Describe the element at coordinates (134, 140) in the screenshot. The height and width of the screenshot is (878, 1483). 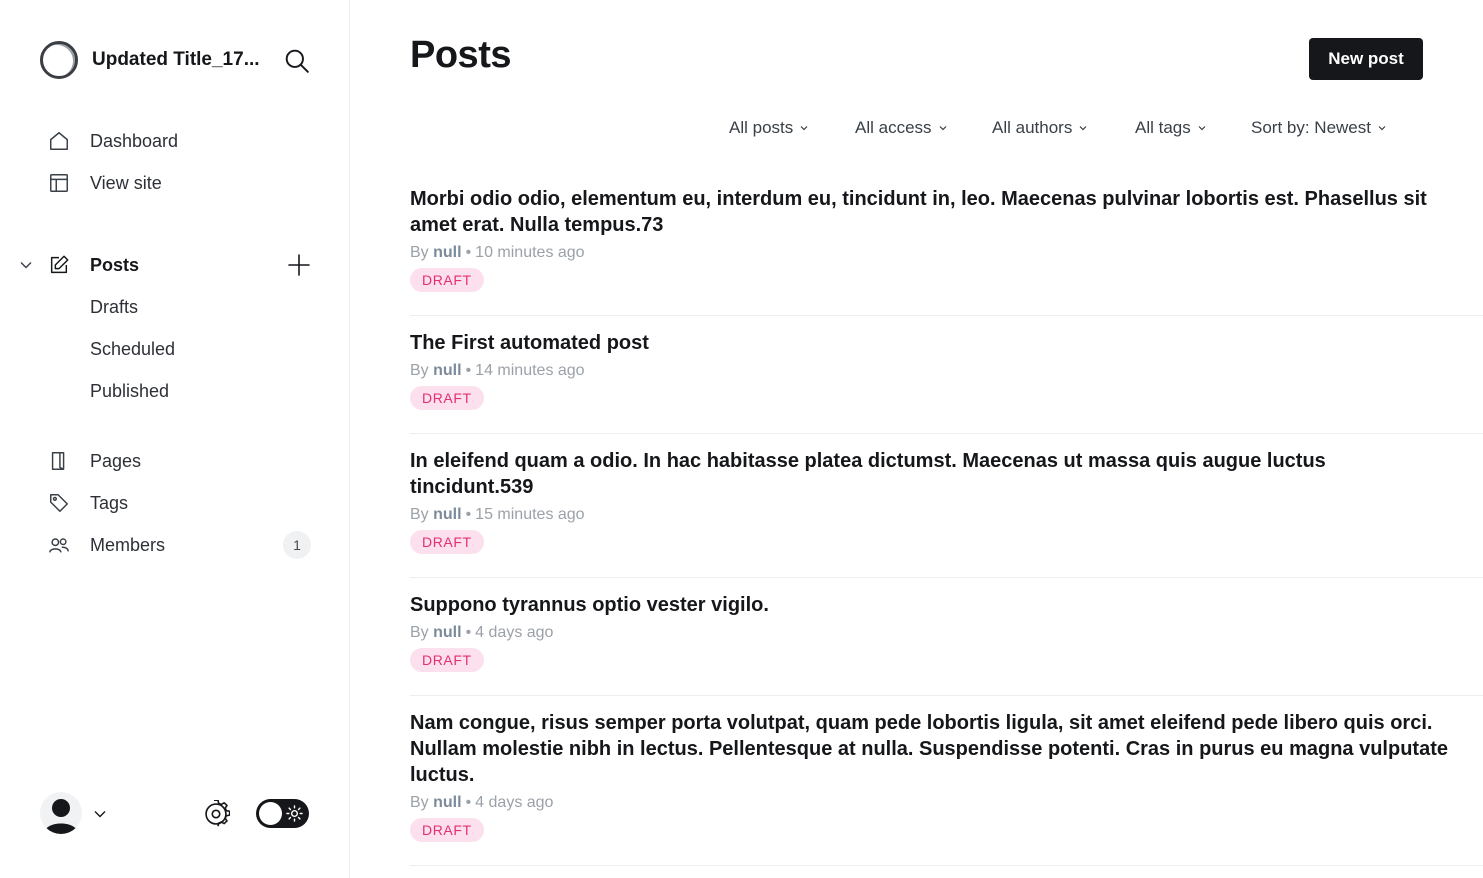
I see `sidebar-item-label: Dashboard` at that location.